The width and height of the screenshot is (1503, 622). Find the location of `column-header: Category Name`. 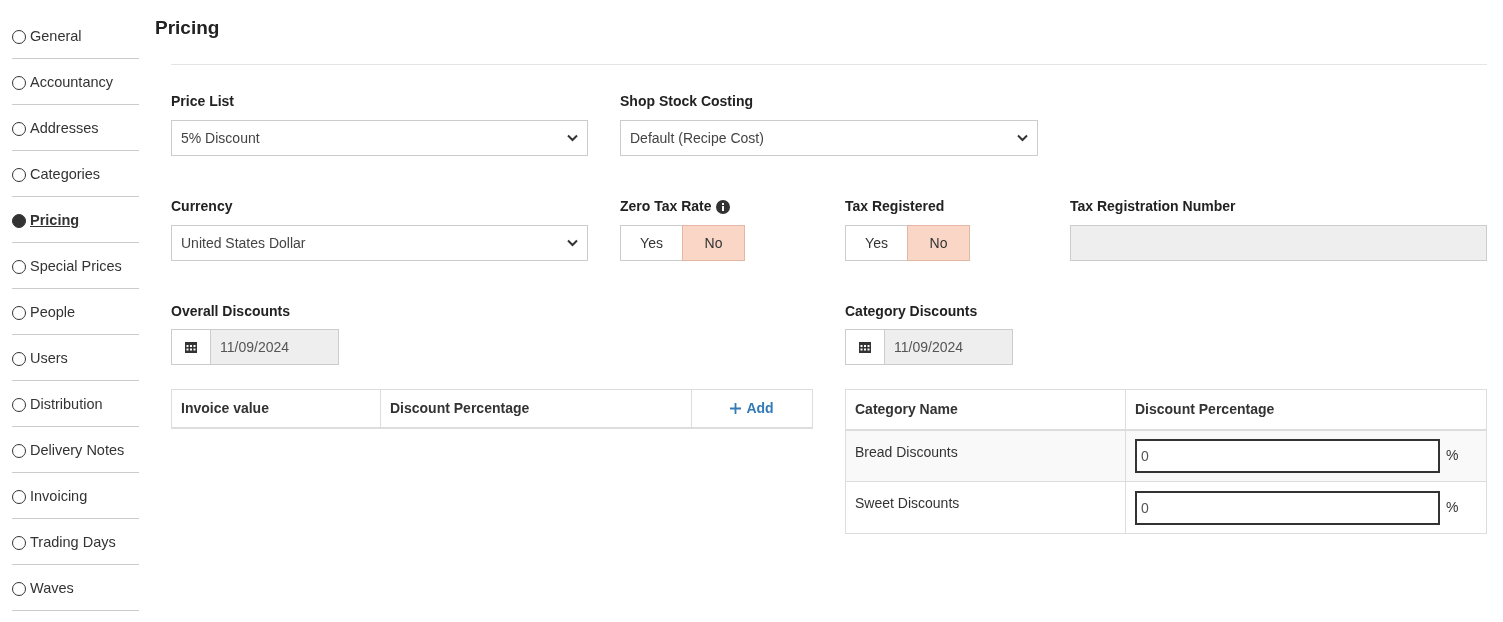

column-header: Category Name is located at coordinates (985, 409).